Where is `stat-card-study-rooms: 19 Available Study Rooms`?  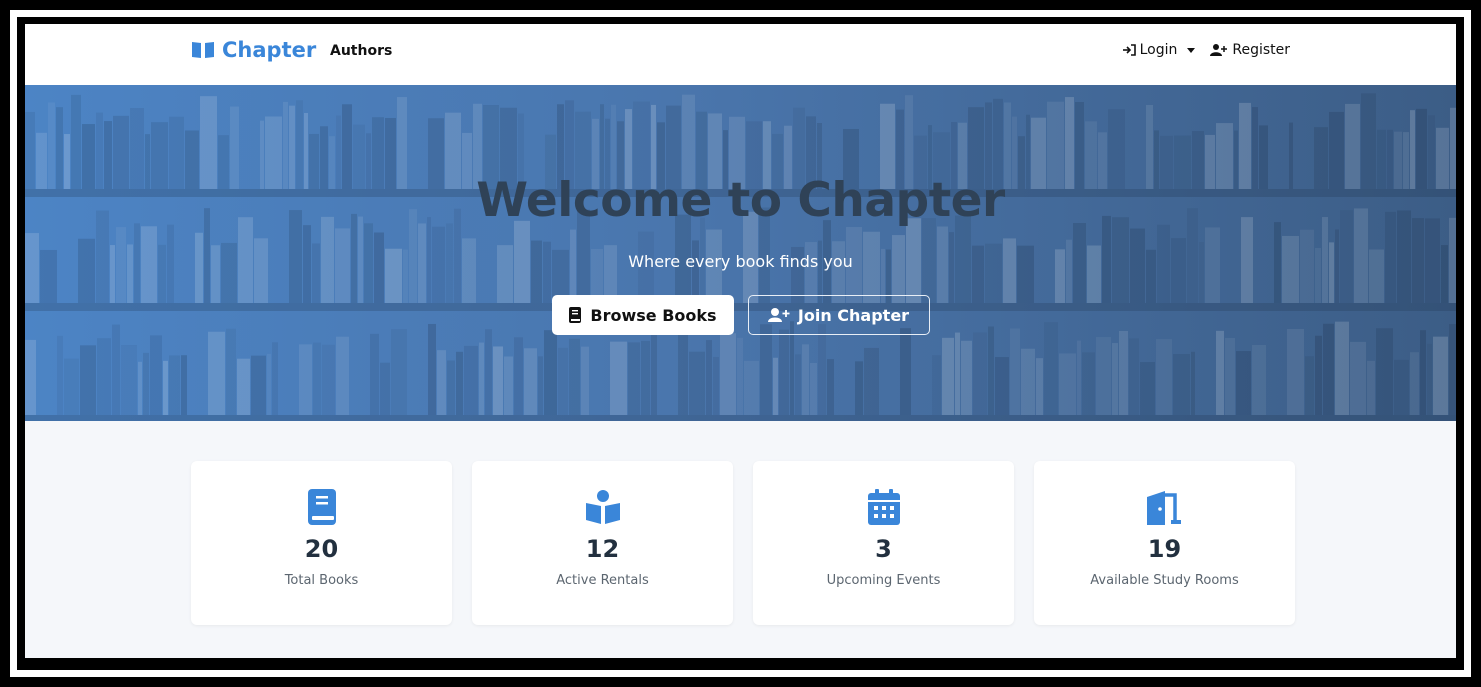
stat-card-study-rooms: 19 Available Study Rooms is located at coordinates (1164, 543).